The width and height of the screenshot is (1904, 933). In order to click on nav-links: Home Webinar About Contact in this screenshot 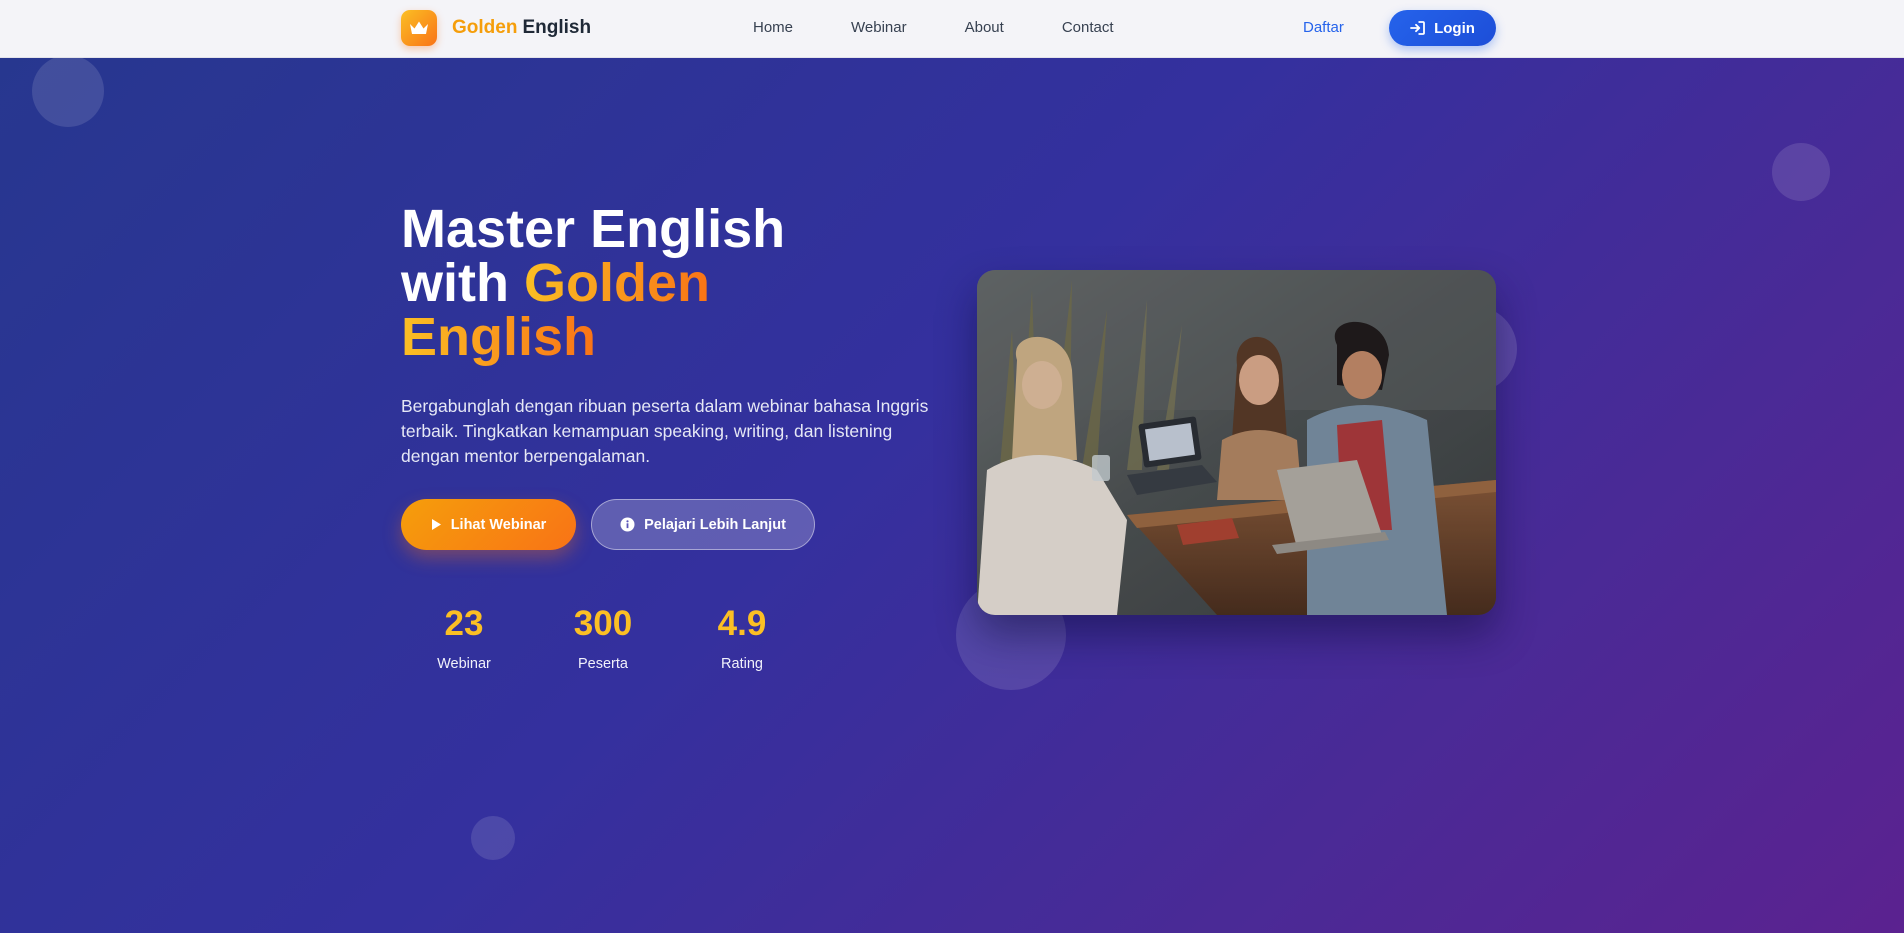, I will do `click(962, 27)`.